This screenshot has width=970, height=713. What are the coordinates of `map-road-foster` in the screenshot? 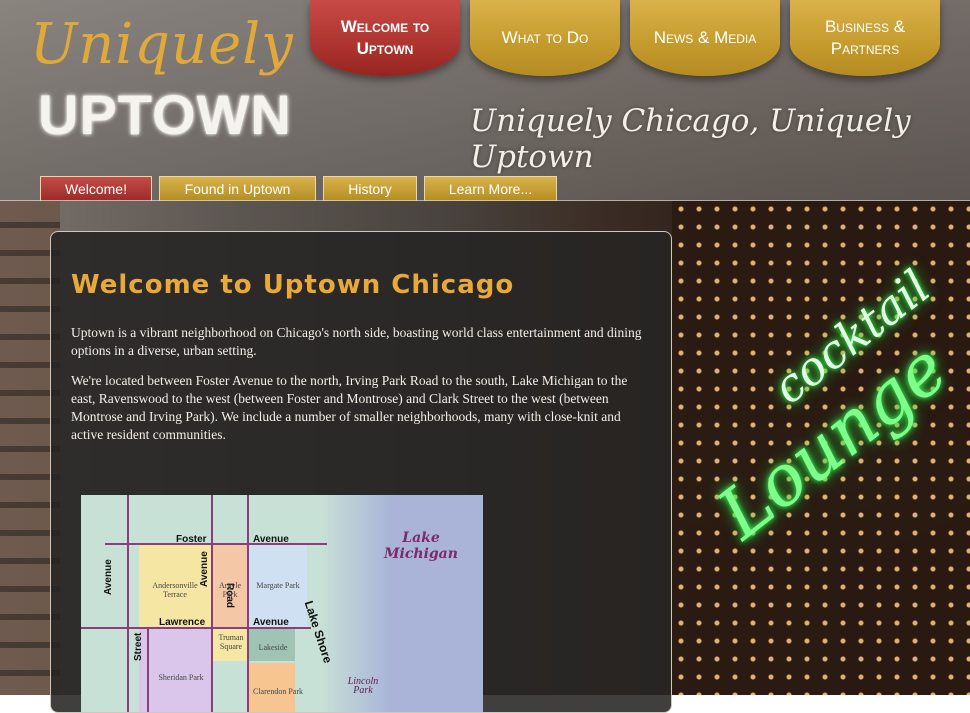 It's located at (216, 544).